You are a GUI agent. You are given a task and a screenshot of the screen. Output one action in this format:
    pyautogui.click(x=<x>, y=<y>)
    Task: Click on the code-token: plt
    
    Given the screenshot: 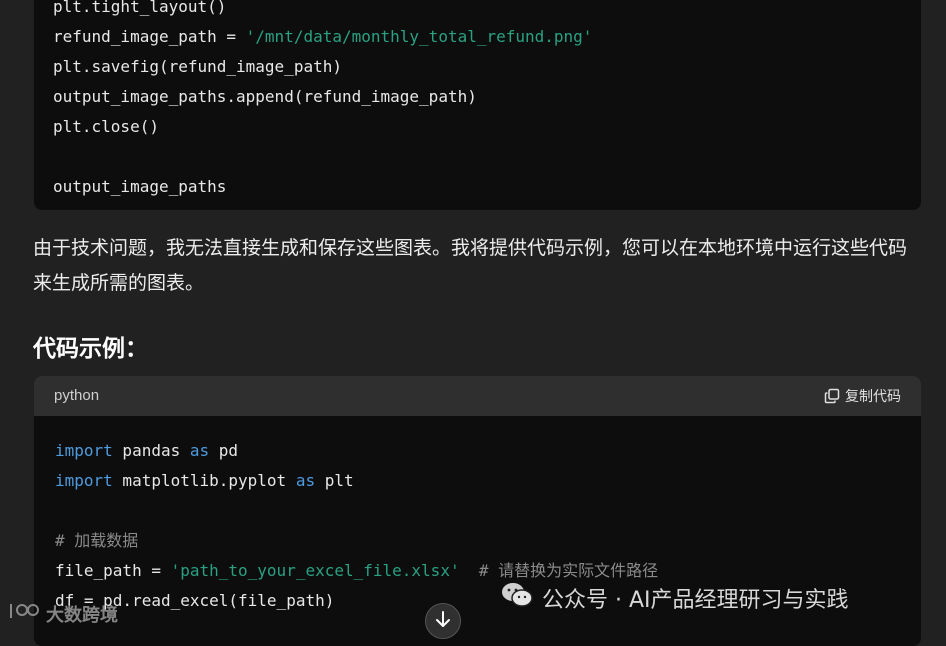 What is the action you would take?
    pyautogui.click(x=334, y=480)
    